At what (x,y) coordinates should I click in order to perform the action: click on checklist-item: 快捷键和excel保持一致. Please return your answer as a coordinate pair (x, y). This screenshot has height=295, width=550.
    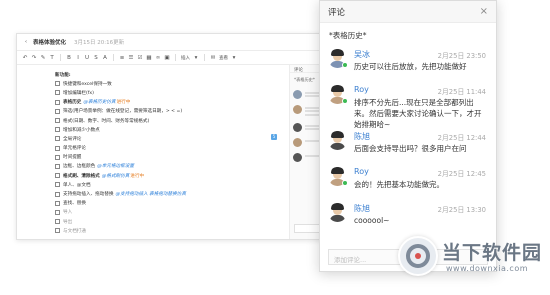
    Looking at the image, I should click on (120, 83).